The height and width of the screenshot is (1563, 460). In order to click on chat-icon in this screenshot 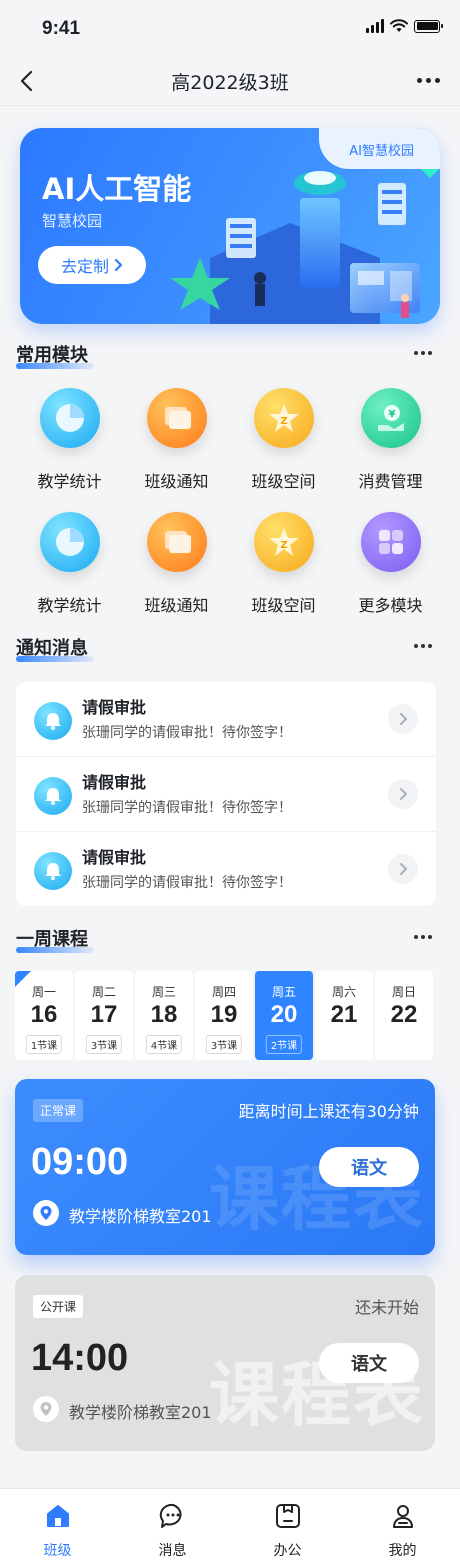, I will do `click(173, 1516)`.